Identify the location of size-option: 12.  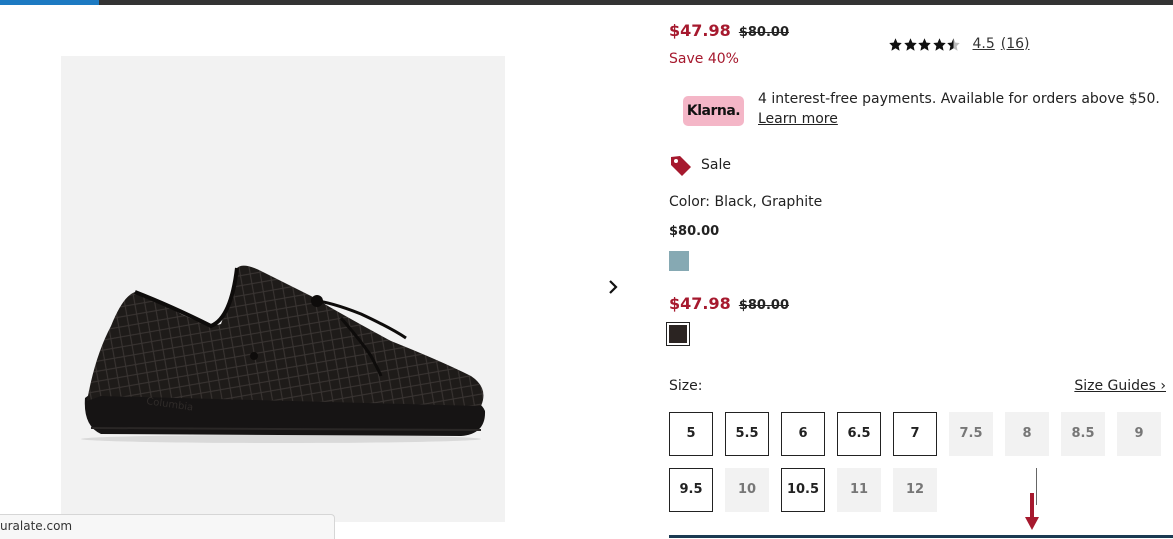
(915, 490).